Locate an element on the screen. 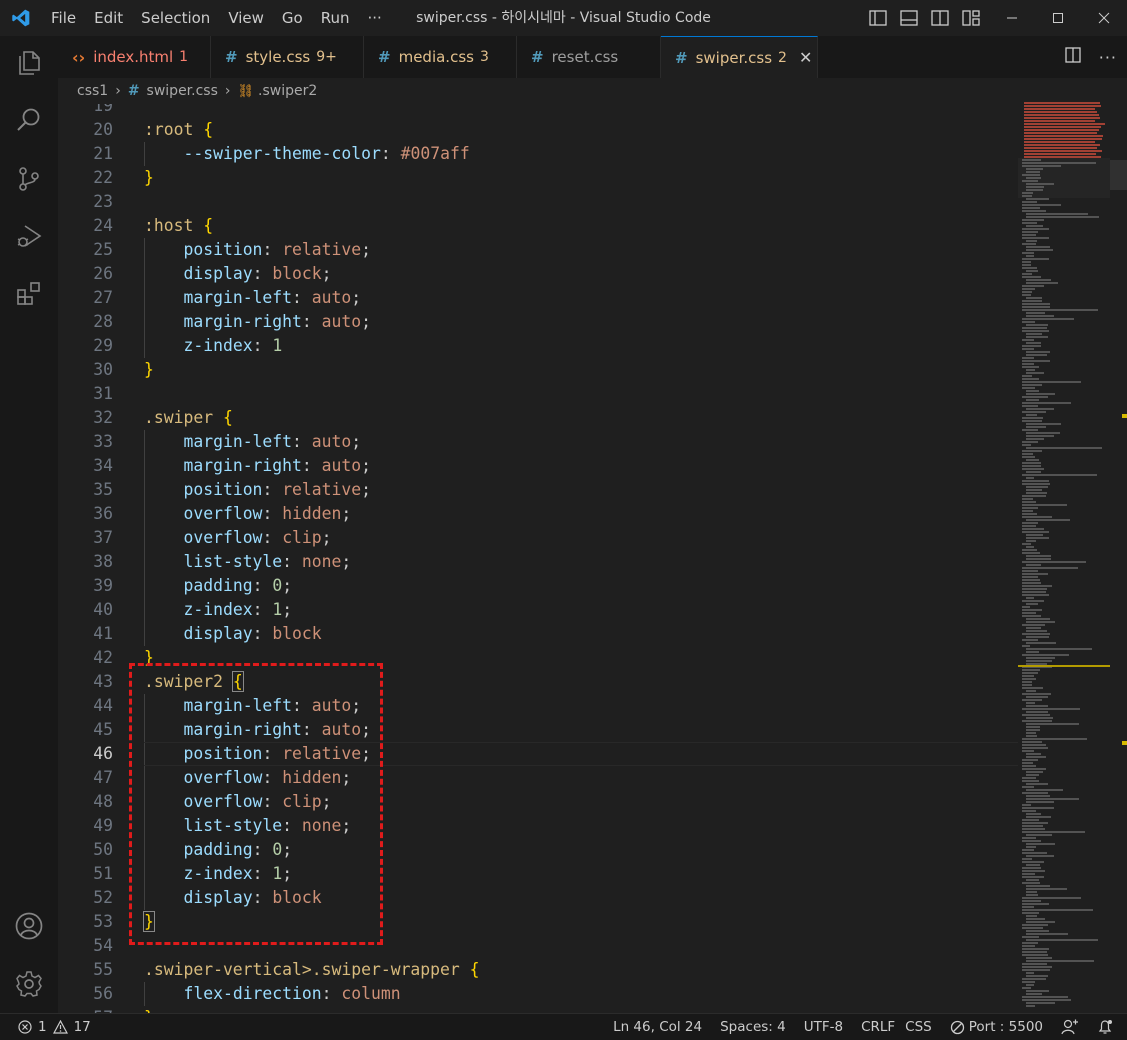 The width and height of the screenshot is (1127, 1040). code-line: 27 margin-left: auto; is located at coordinates (538, 298).